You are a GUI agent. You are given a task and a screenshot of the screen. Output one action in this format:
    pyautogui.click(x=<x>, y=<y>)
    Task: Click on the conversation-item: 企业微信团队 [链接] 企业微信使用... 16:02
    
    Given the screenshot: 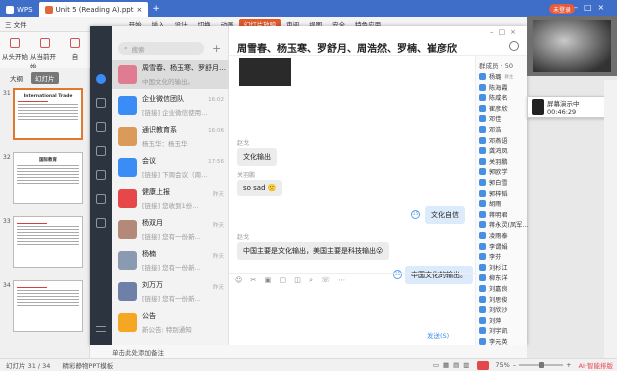 What is the action you would take?
    pyautogui.click(x=170, y=105)
    